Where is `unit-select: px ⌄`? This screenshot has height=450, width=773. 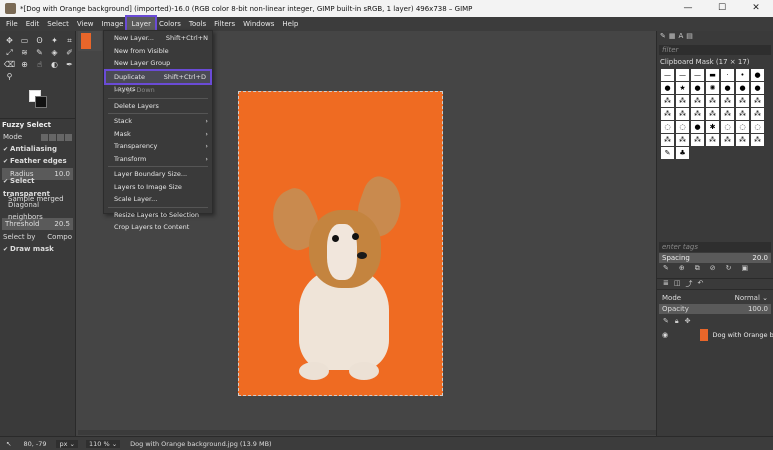
unit-select: px ⌄ is located at coordinates (67, 443).